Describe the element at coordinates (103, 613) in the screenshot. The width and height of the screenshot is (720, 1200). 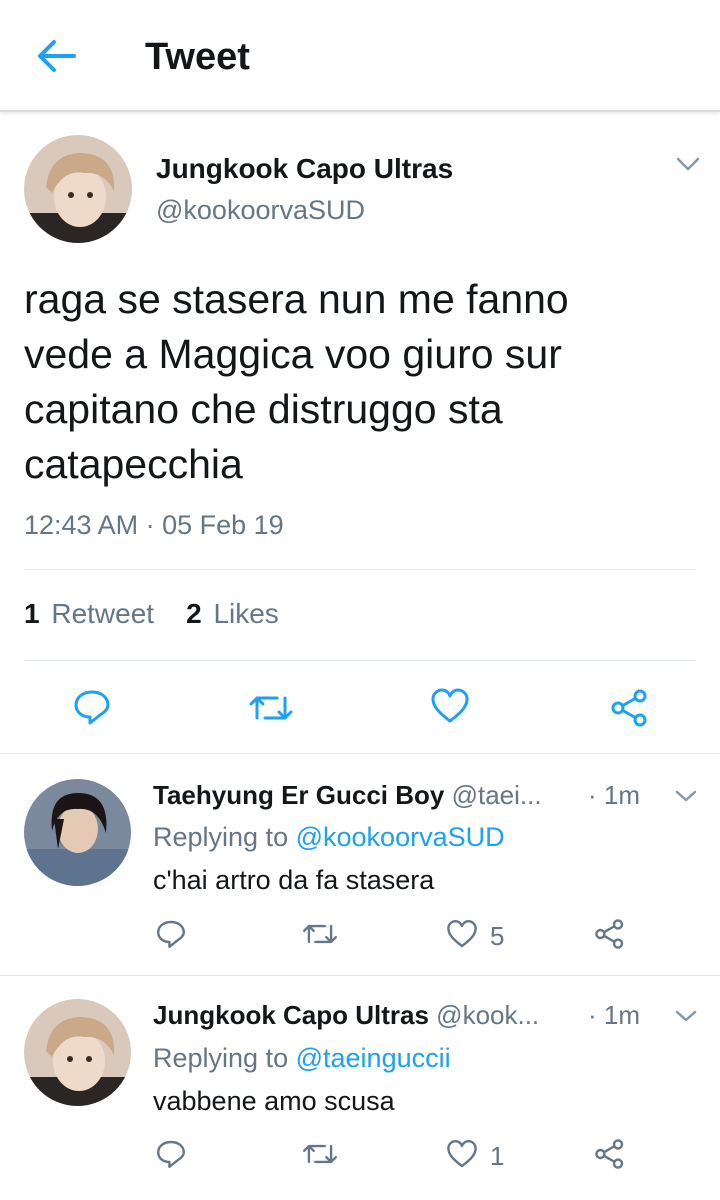
I see `retweet-label: Retweet` at that location.